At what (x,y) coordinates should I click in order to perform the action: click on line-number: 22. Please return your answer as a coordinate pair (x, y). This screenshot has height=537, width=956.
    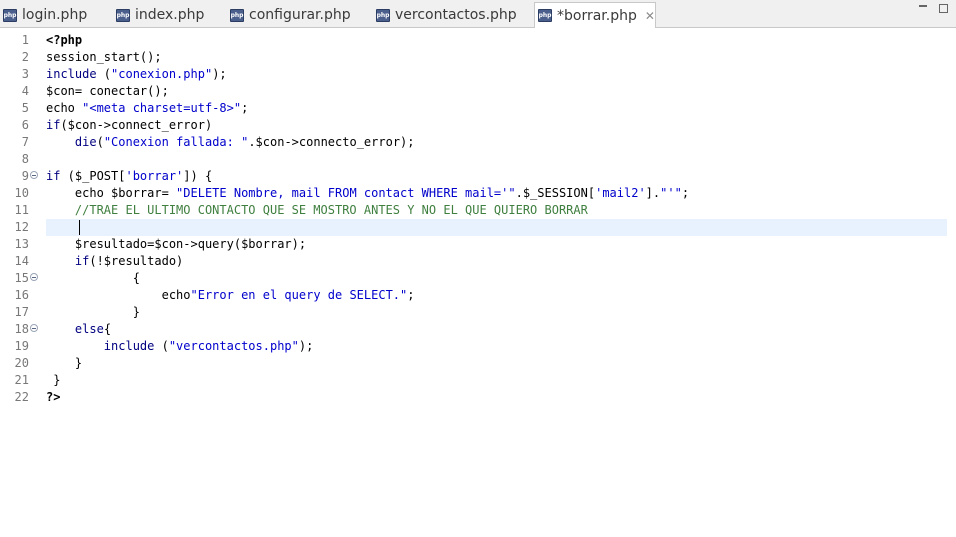
    Looking at the image, I should click on (21, 397).